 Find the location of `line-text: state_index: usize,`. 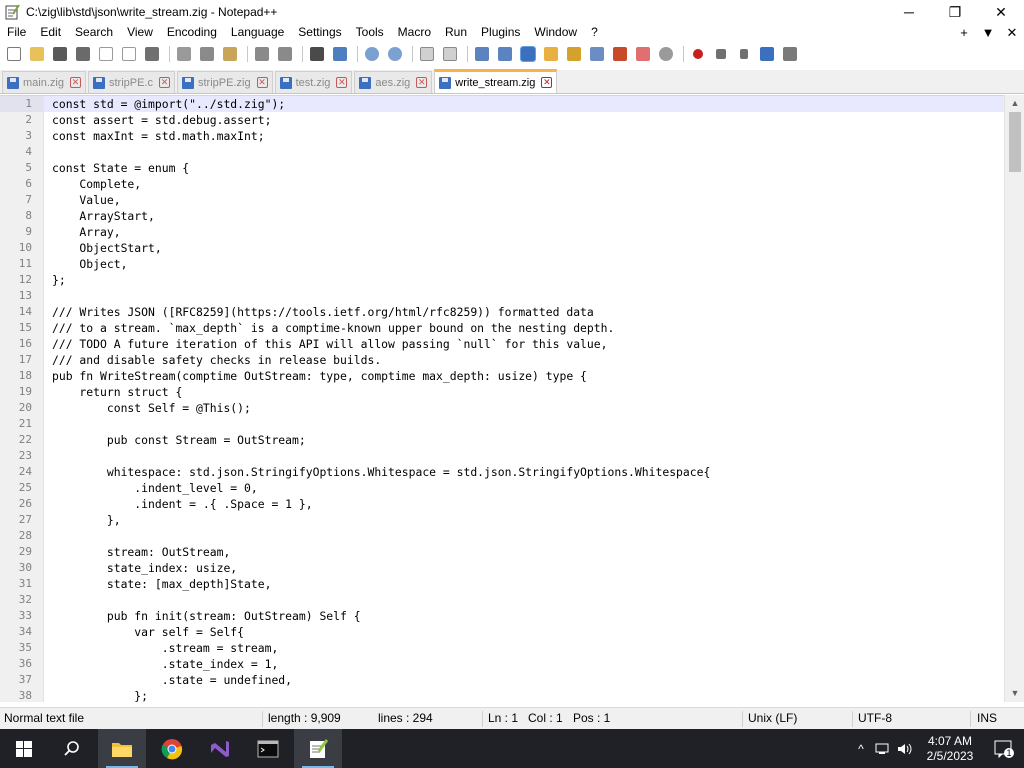

line-text: state_index: usize, is located at coordinates (140, 568).